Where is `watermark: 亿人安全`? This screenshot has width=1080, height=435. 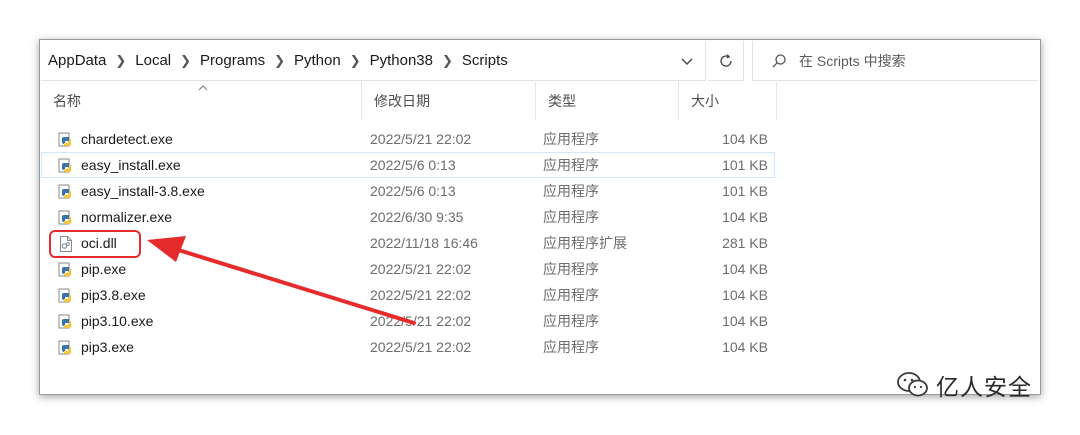 watermark: 亿人安全 is located at coordinates (964, 385).